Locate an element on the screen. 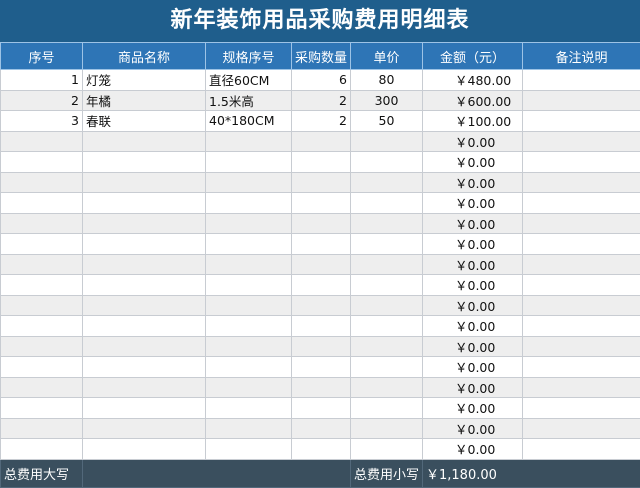 Image resolution: width=640 pixels, height=488 pixels. cell-no: 2 is located at coordinates (42, 100).